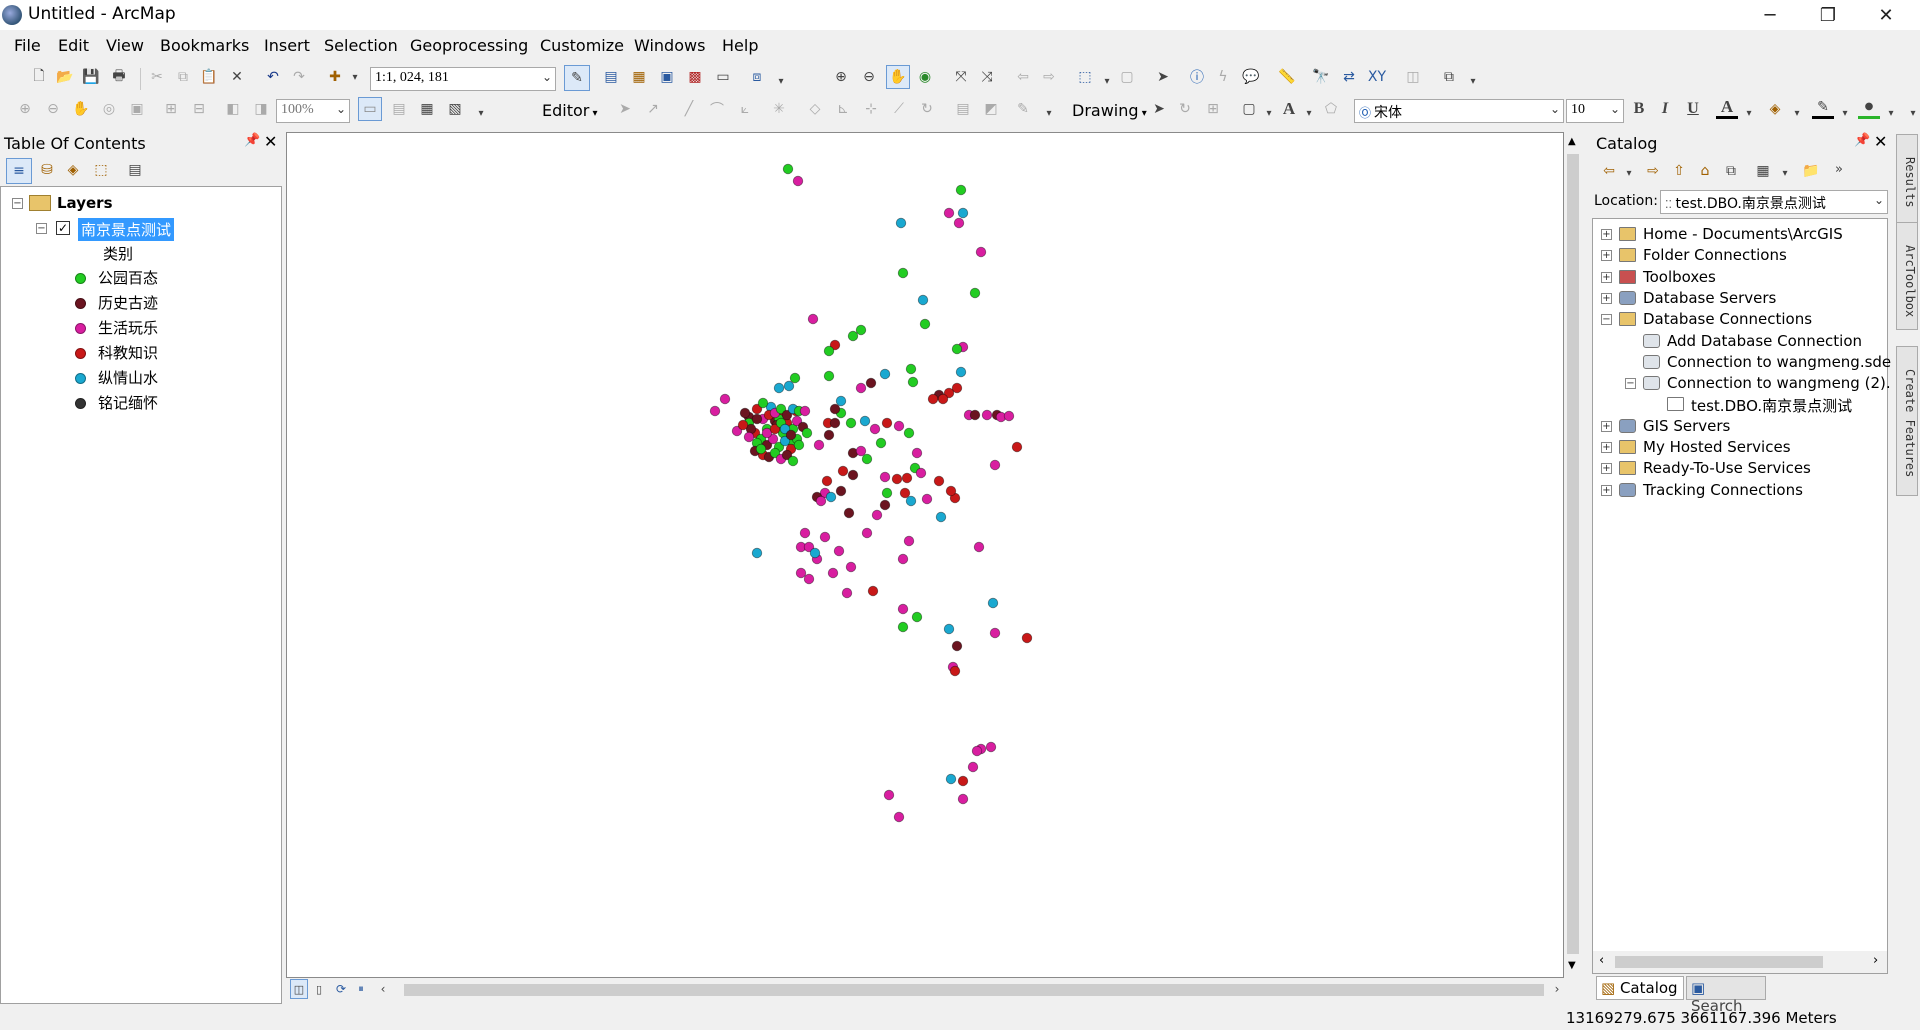 Image resolution: width=1920 pixels, height=1030 pixels. I want to click on html-popup-icon: 💬, so click(1251, 77).